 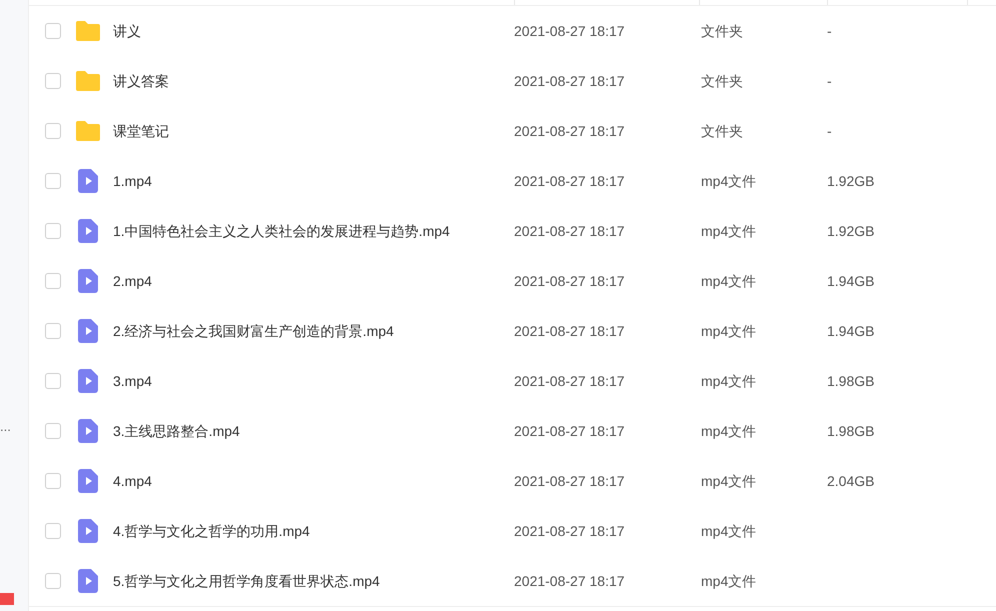 I want to click on file-name: 3.mp4, so click(x=313, y=381).